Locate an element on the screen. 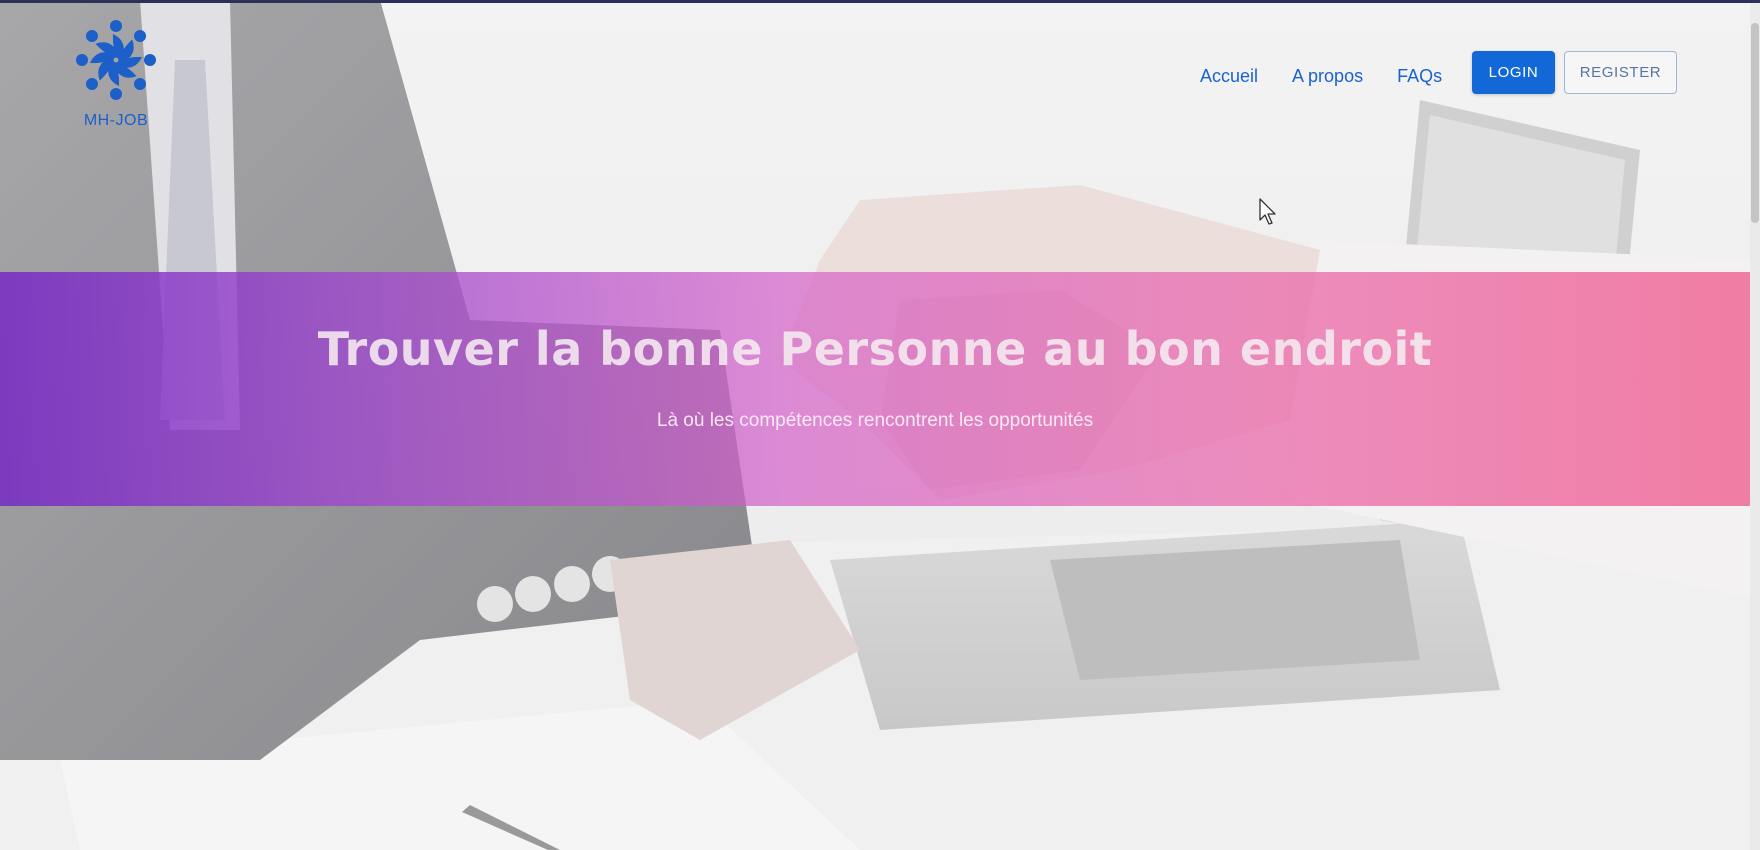  pinwheel-people-icon is located at coordinates (116, 60).